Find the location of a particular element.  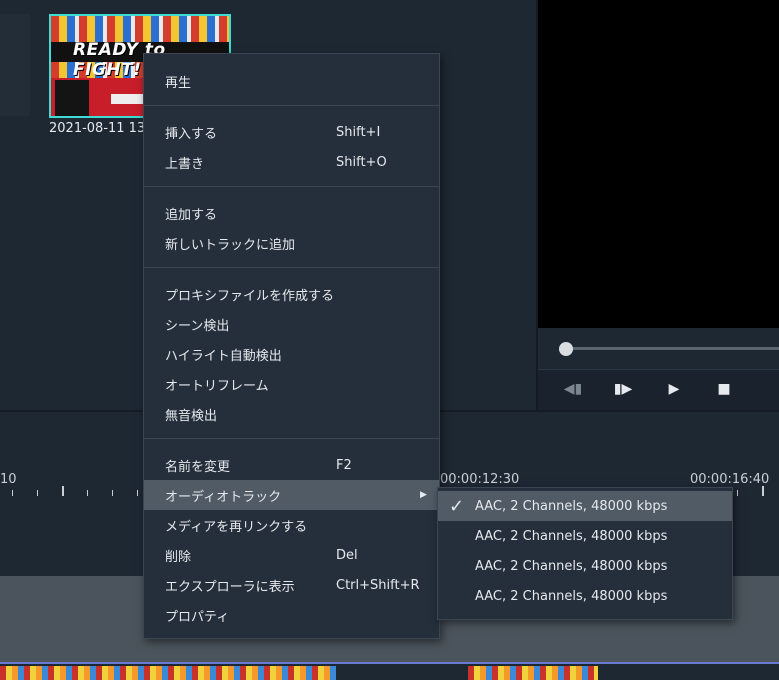

check-icon: ✓ is located at coordinates (457, 506).